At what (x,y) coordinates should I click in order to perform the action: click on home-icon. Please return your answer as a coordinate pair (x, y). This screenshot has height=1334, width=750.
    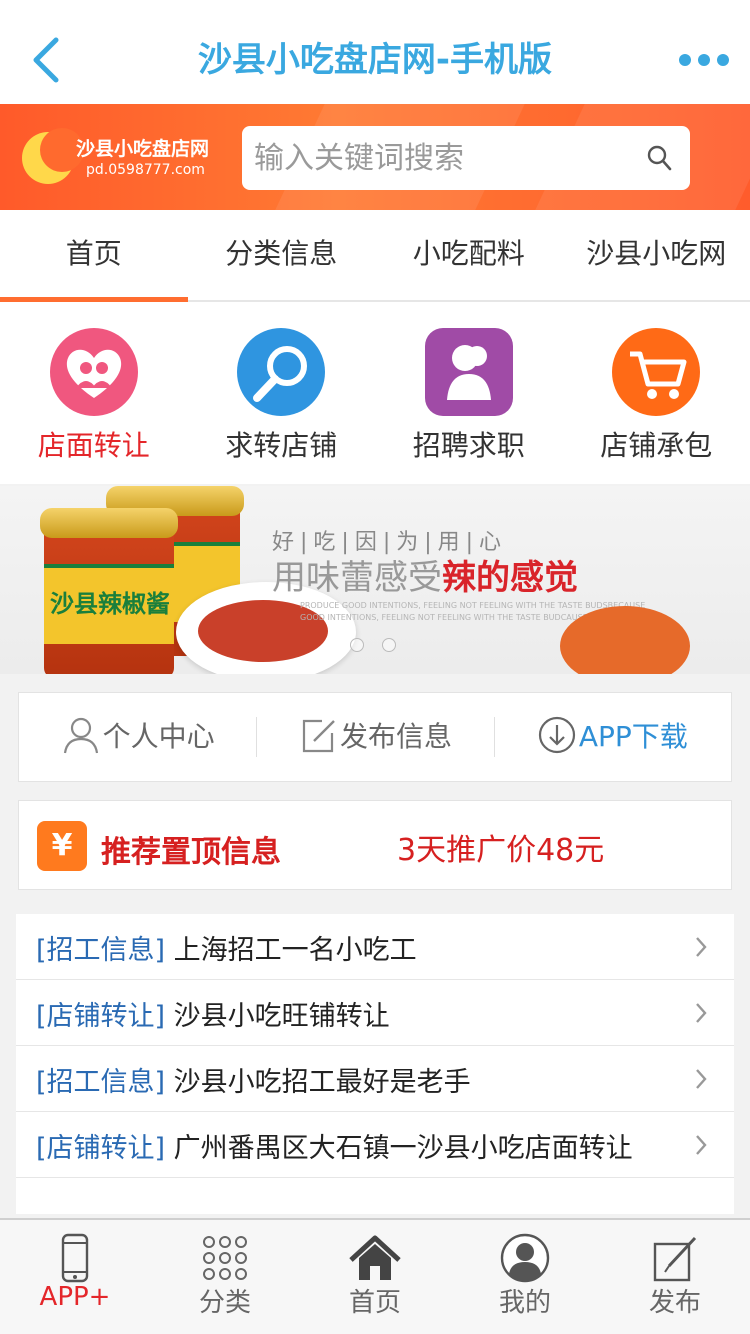
    Looking at the image, I should click on (375, 1257).